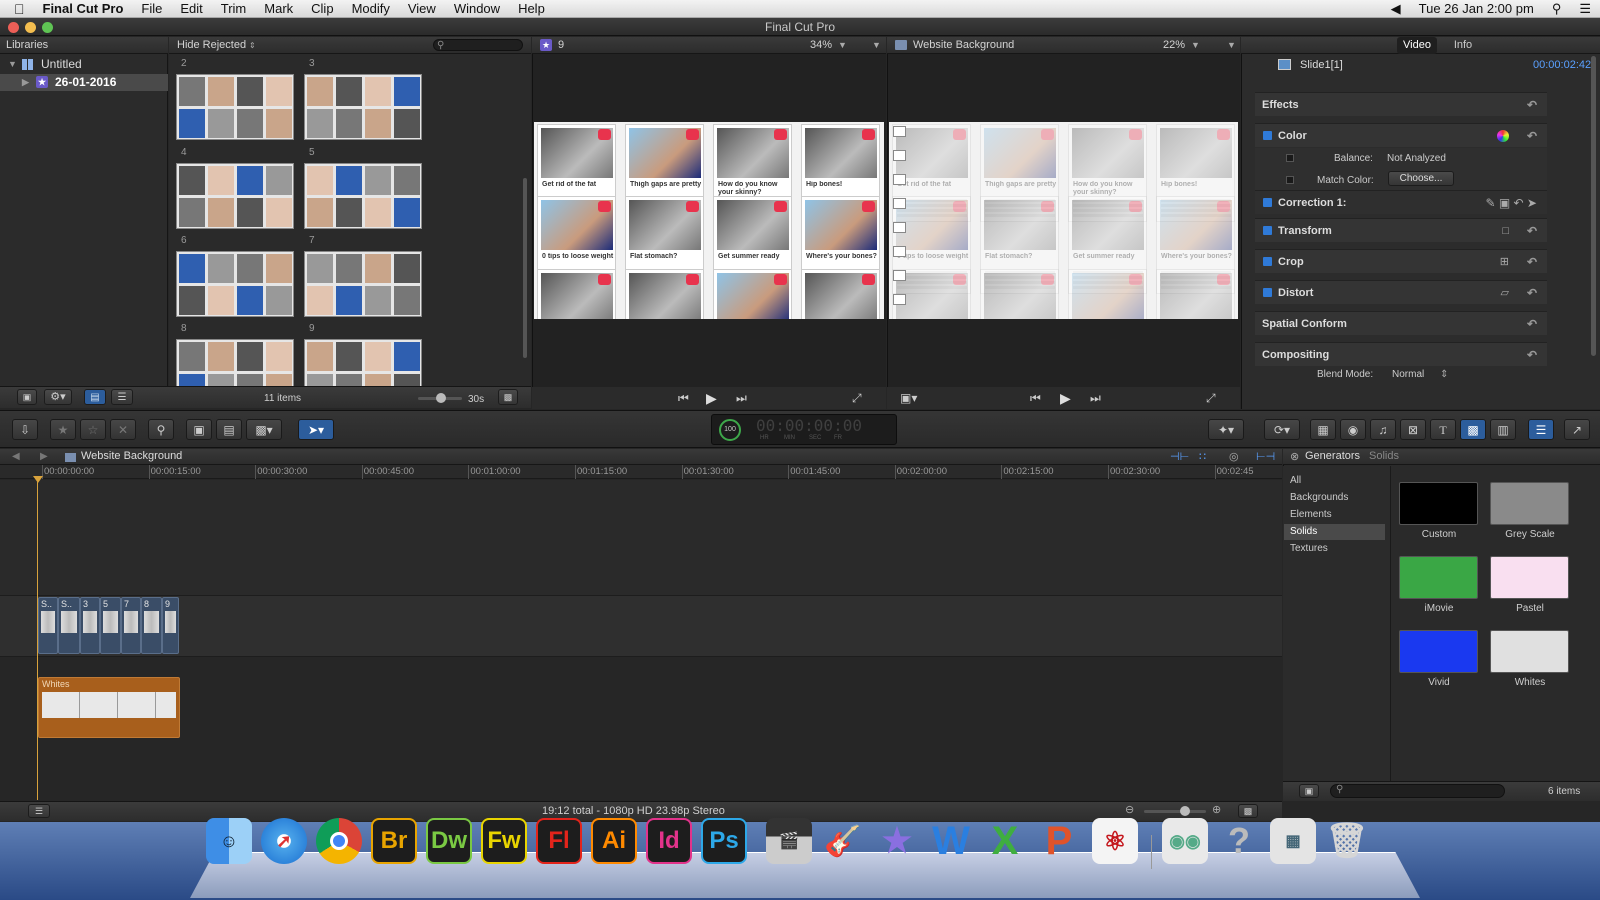  What do you see at coordinates (504, 841) in the screenshot?
I see `adobe-app-icon: Fw` at bounding box center [504, 841].